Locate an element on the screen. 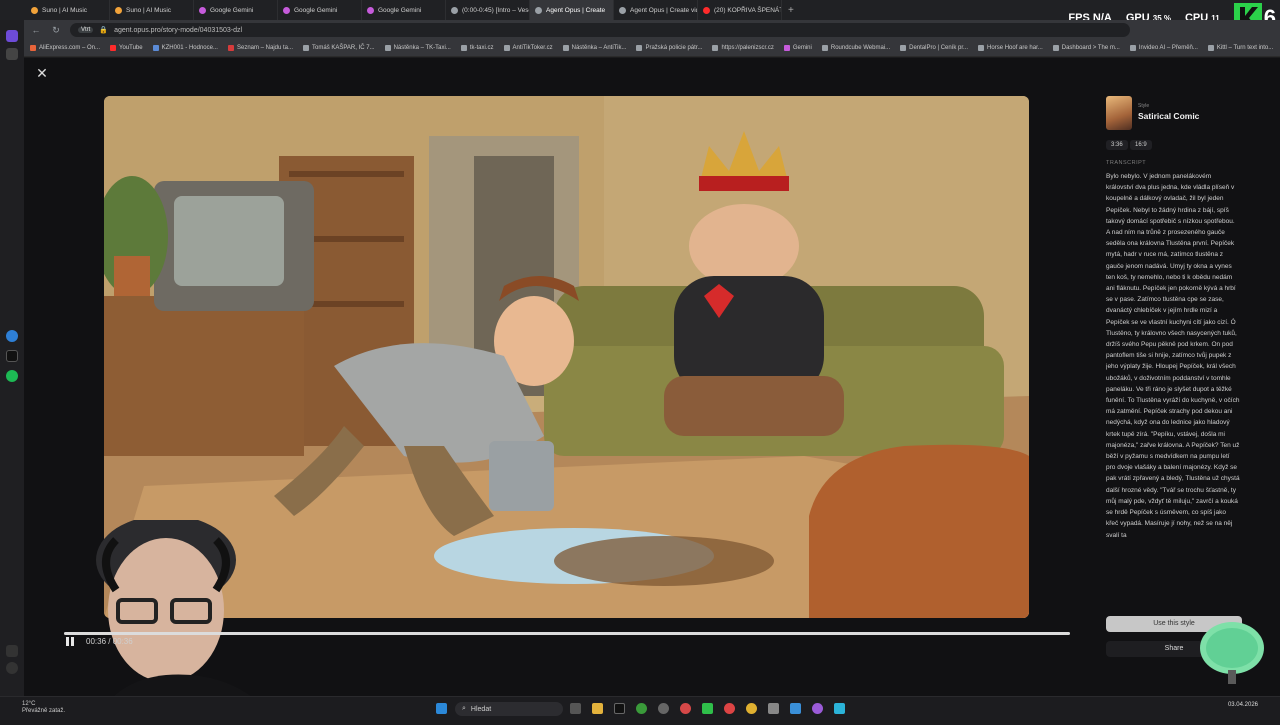 This screenshot has height=725, width=1280. browser-tab: (0:00-0:45) [Intro – Vesel is located at coordinates (488, 10).